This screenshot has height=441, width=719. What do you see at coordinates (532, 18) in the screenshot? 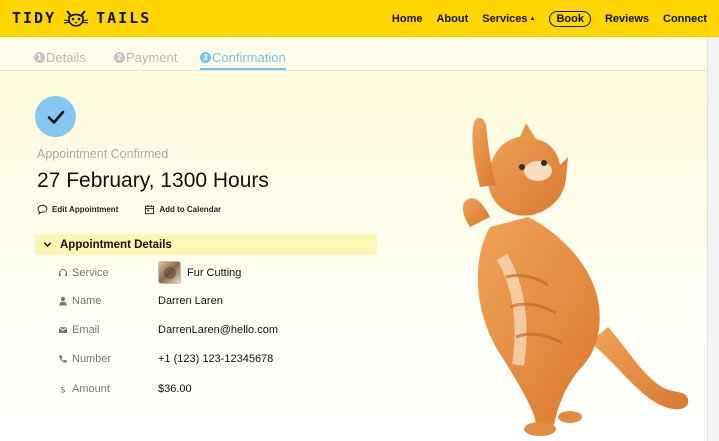
I see `caret-up-icon: ▲` at bounding box center [532, 18].